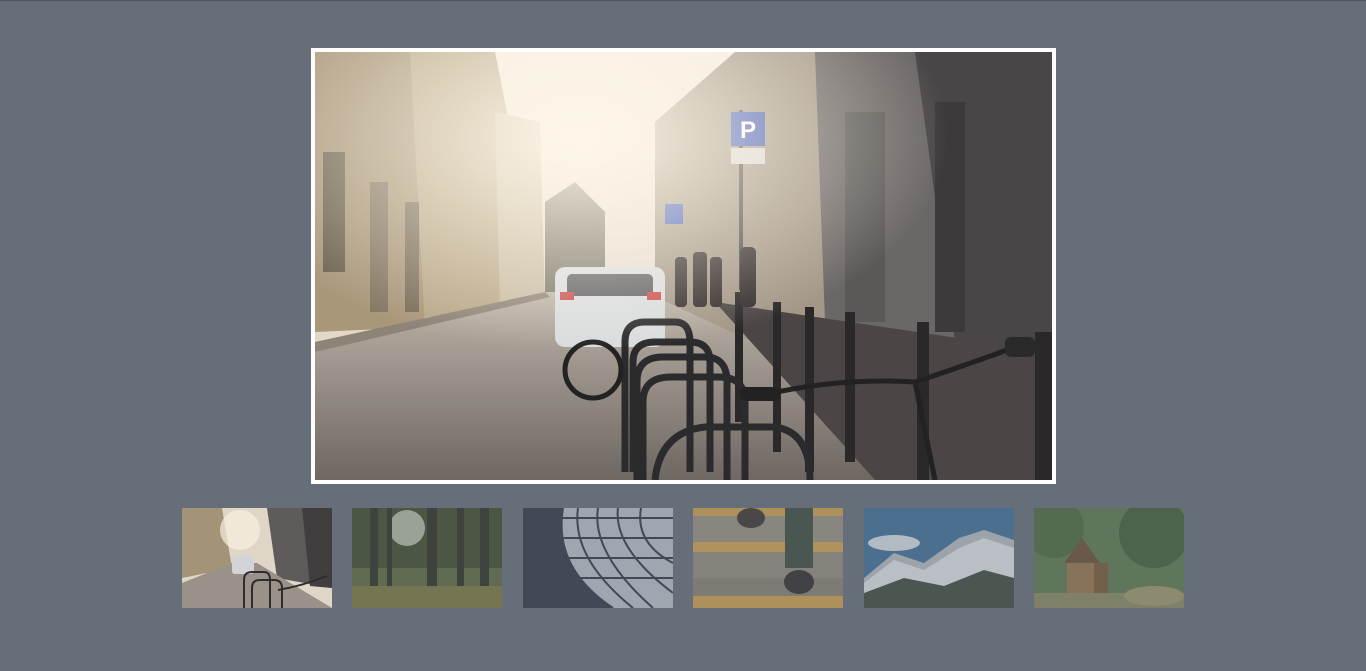  What do you see at coordinates (427, 558) in the screenshot?
I see `thumbnail-forest-sunlight` at bounding box center [427, 558].